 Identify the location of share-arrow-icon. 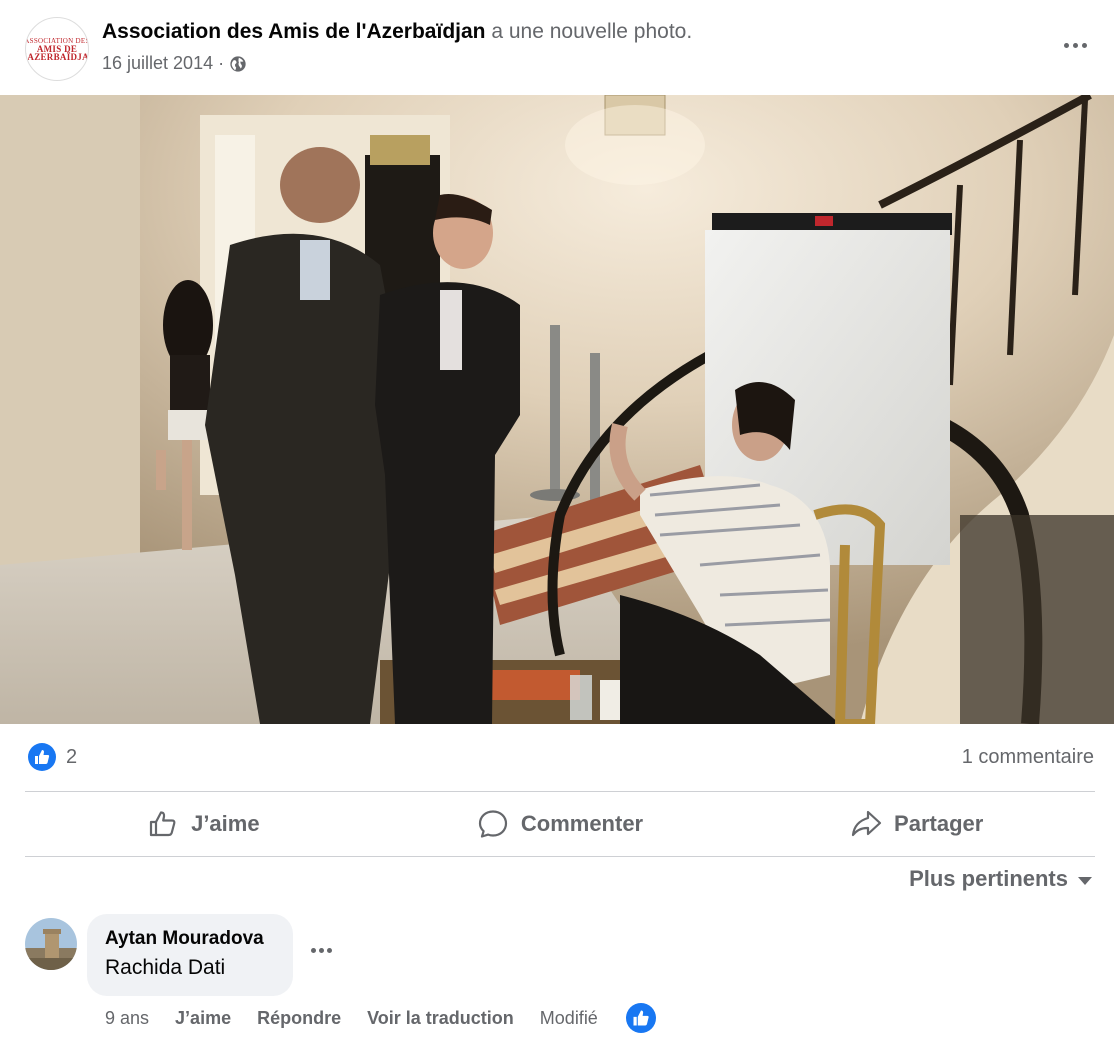
(866, 823).